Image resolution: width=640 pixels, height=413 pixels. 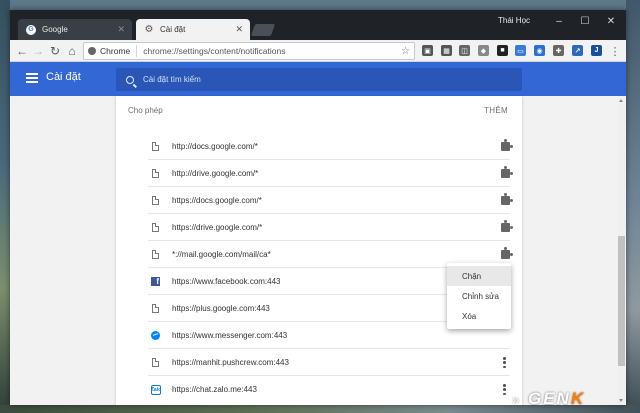 What do you see at coordinates (230, 335) in the screenshot?
I see `site-url: https://www.messenger.com:443` at bounding box center [230, 335].